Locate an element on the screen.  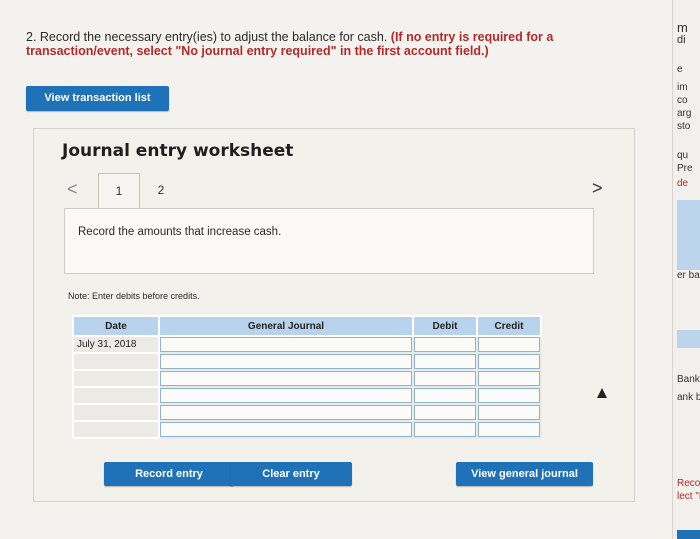
date-cell: July 31, 2018 is located at coordinates (116, 344).